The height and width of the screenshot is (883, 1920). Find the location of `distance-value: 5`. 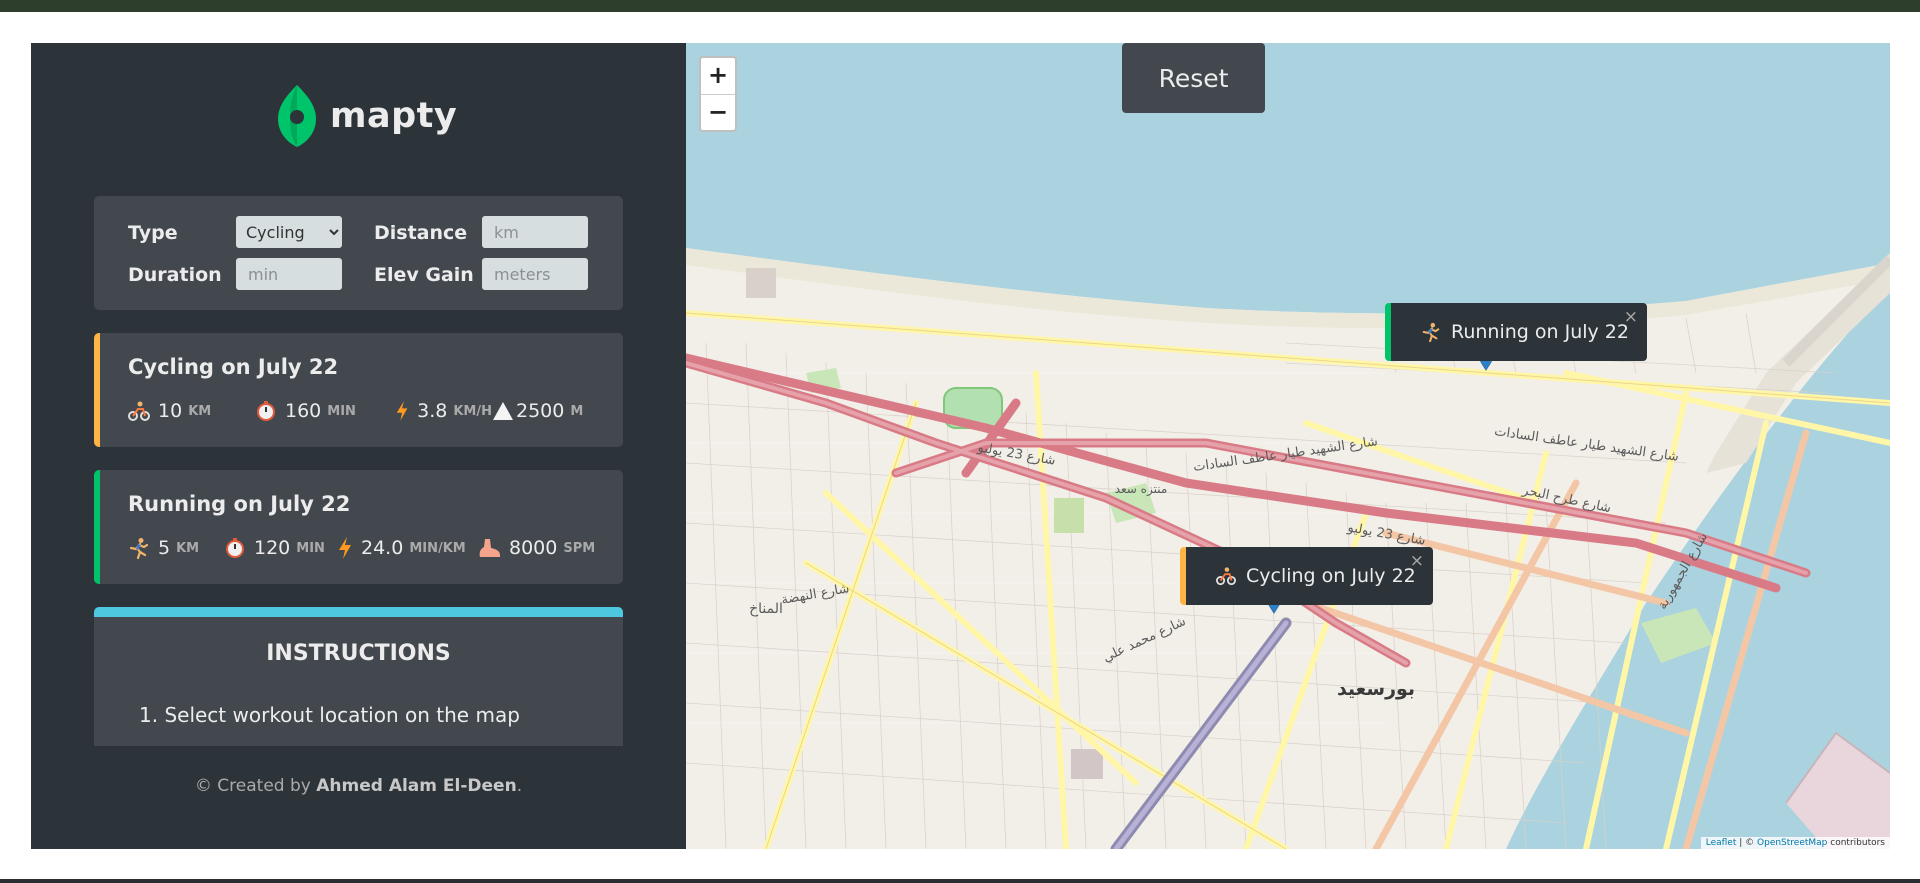

distance-value: 5 is located at coordinates (164, 548).